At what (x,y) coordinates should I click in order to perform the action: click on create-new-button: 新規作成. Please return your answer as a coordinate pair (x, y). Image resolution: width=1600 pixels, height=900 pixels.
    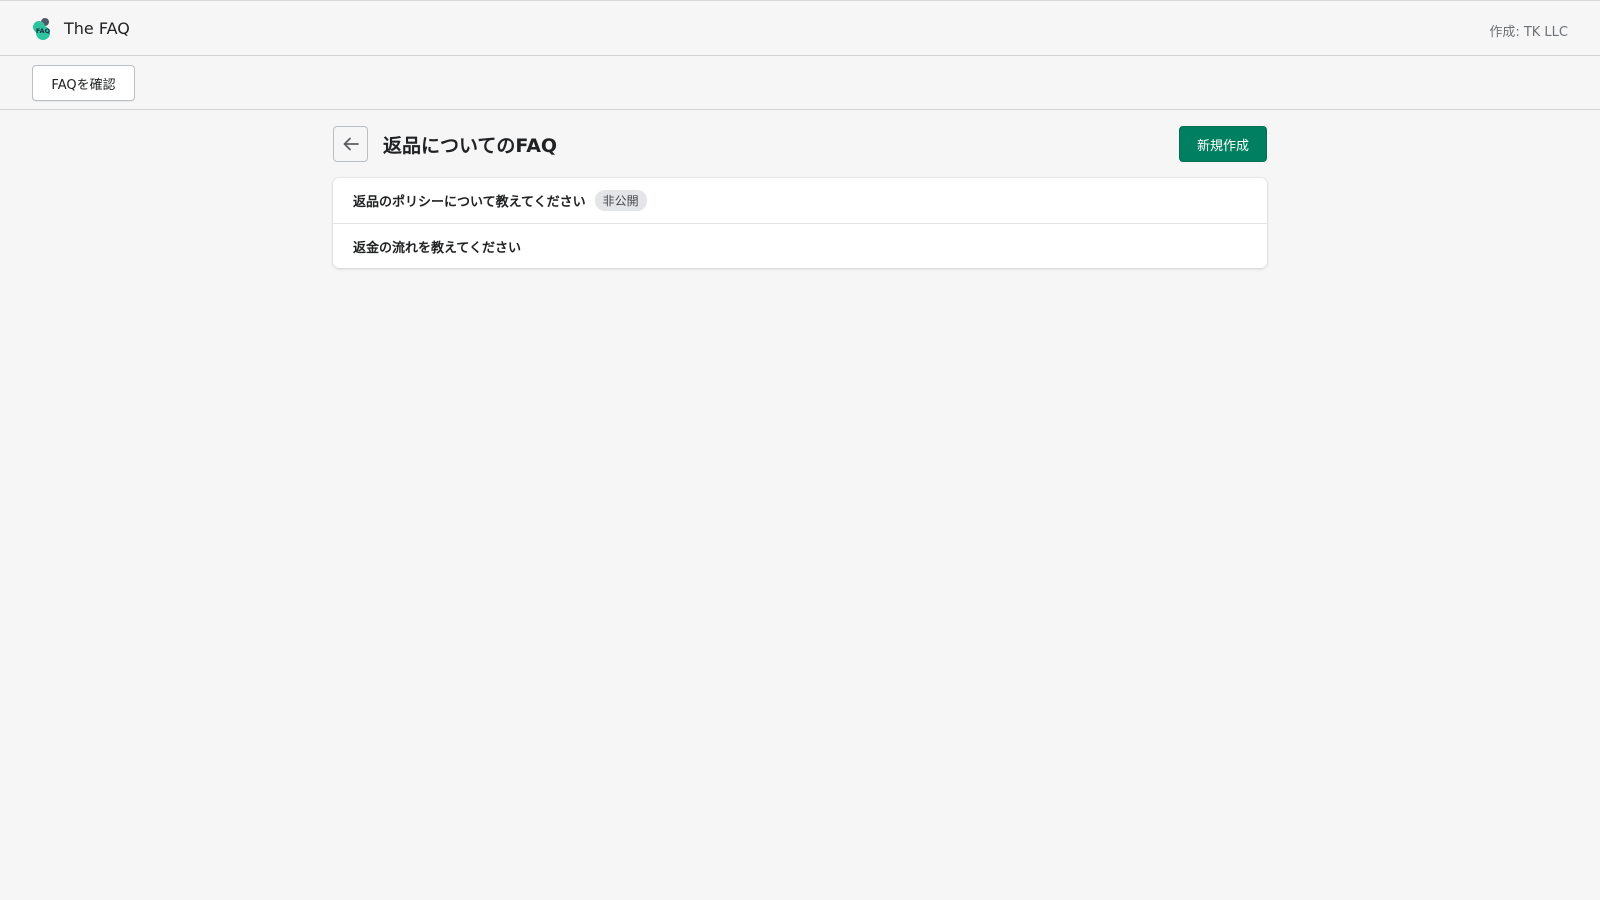
    Looking at the image, I should click on (1223, 144).